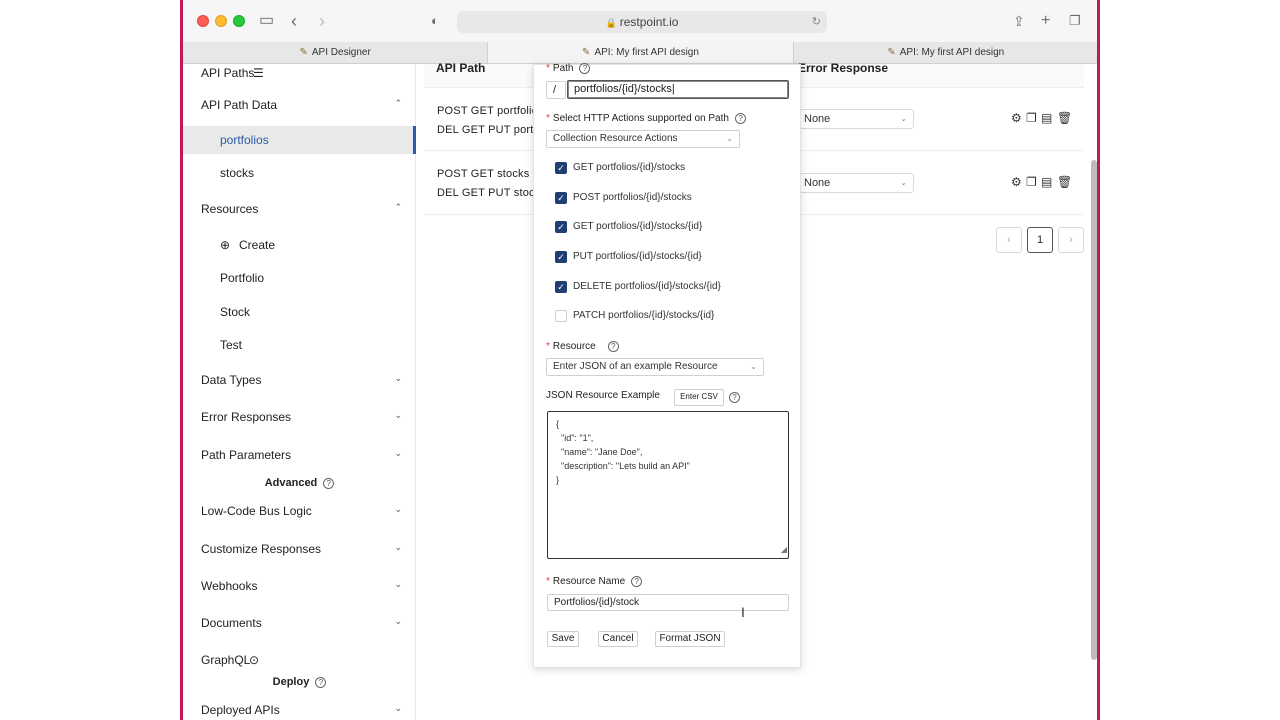  Describe the element at coordinates (299, 711) in the screenshot. I see `sidebar-item-deployed-apis: Deployed APIs ⌄` at that location.